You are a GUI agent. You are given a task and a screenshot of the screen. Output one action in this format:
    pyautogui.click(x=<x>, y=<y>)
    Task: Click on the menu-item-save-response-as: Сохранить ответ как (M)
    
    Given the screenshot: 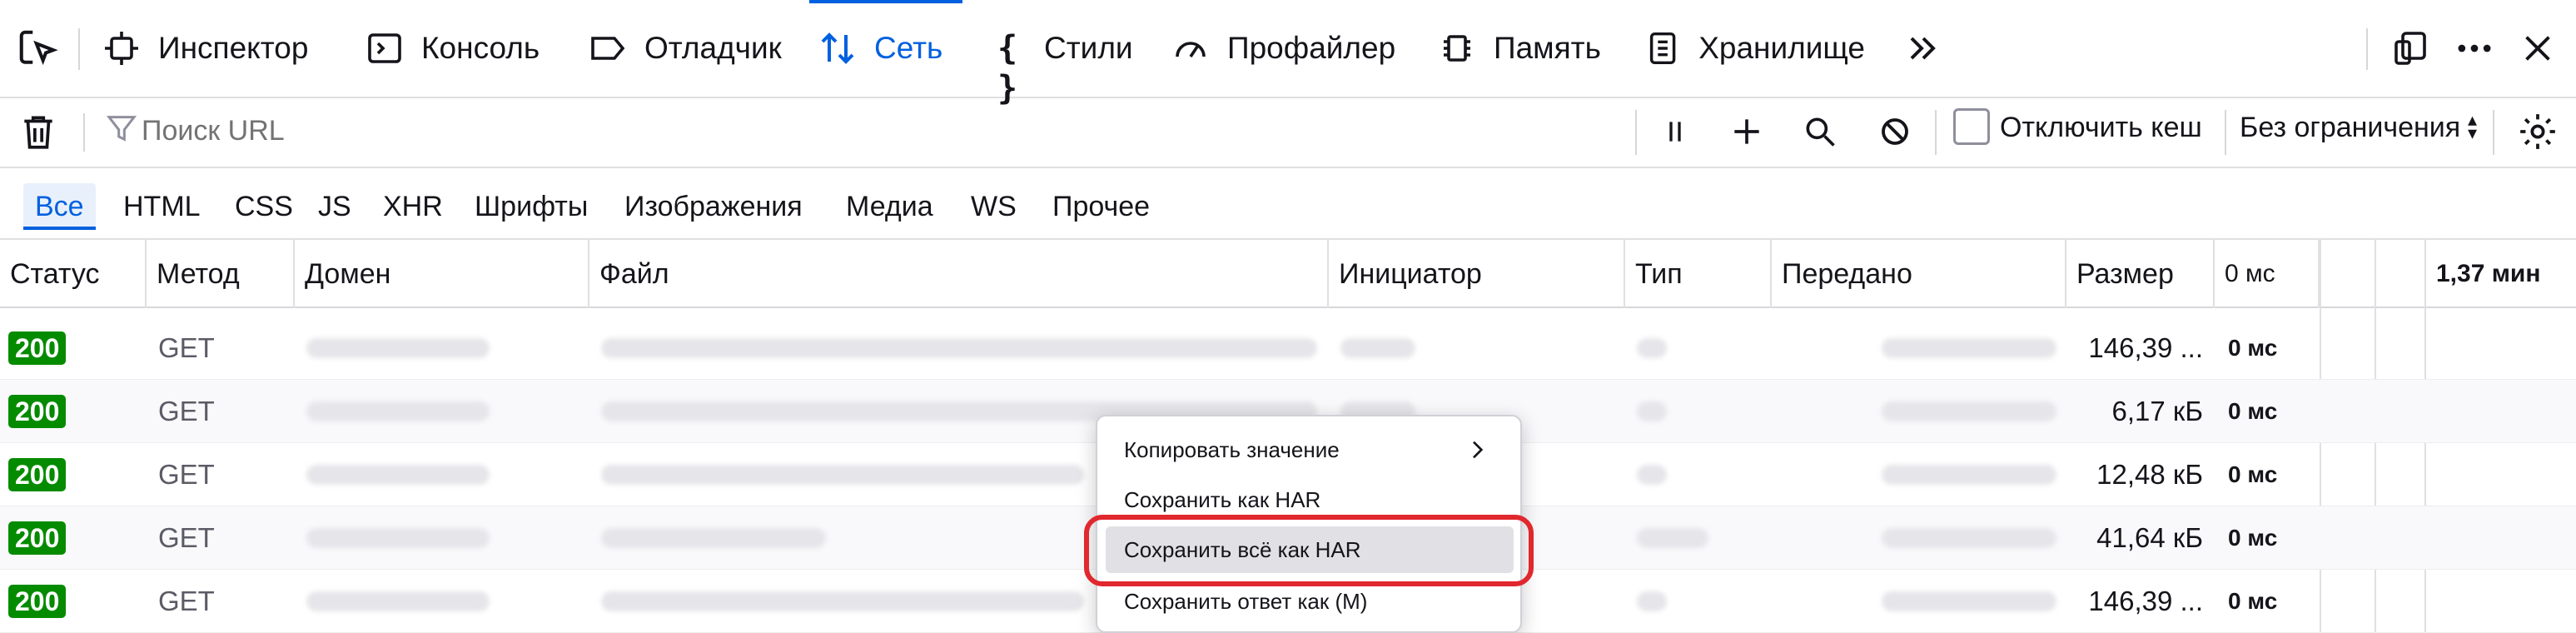 What is the action you would take?
    pyautogui.click(x=1310, y=601)
    